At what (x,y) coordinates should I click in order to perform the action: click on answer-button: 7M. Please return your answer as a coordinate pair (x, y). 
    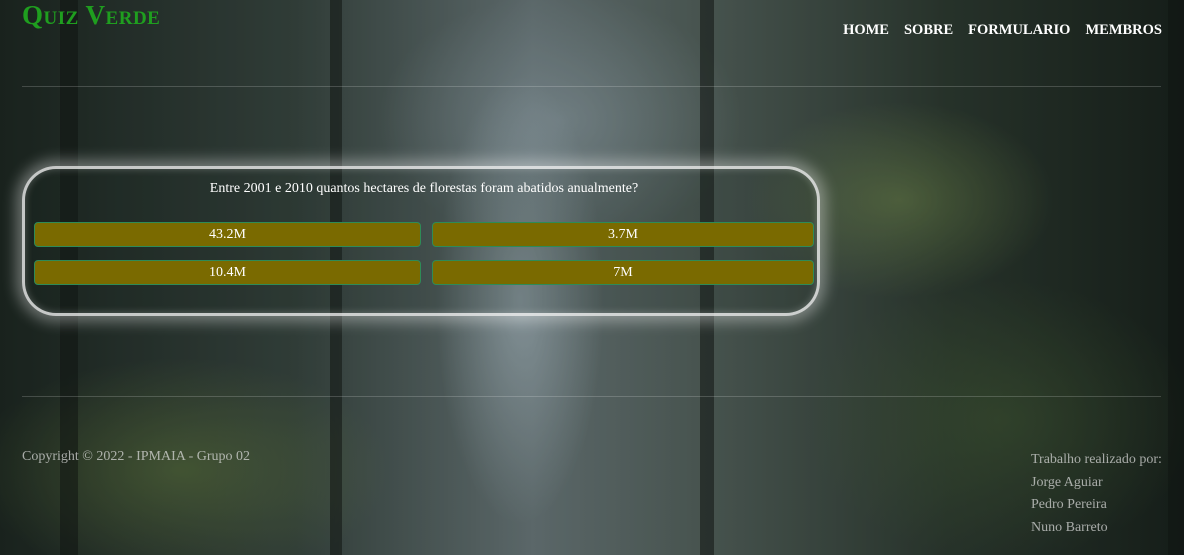
    Looking at the image, I should click on (623, 272).